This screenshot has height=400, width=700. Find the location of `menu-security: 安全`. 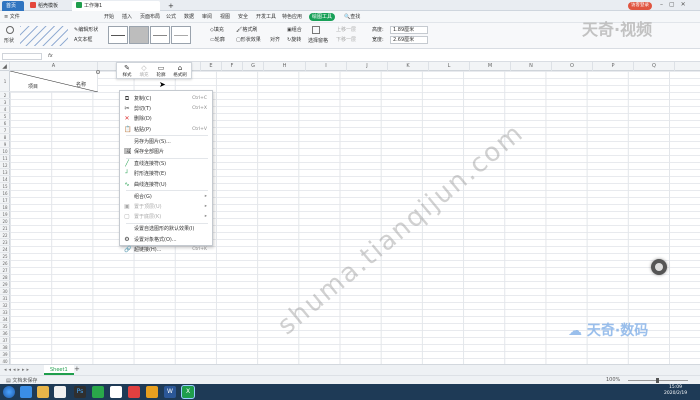

menu-security: 安全 is located at coordinates (243, 17).